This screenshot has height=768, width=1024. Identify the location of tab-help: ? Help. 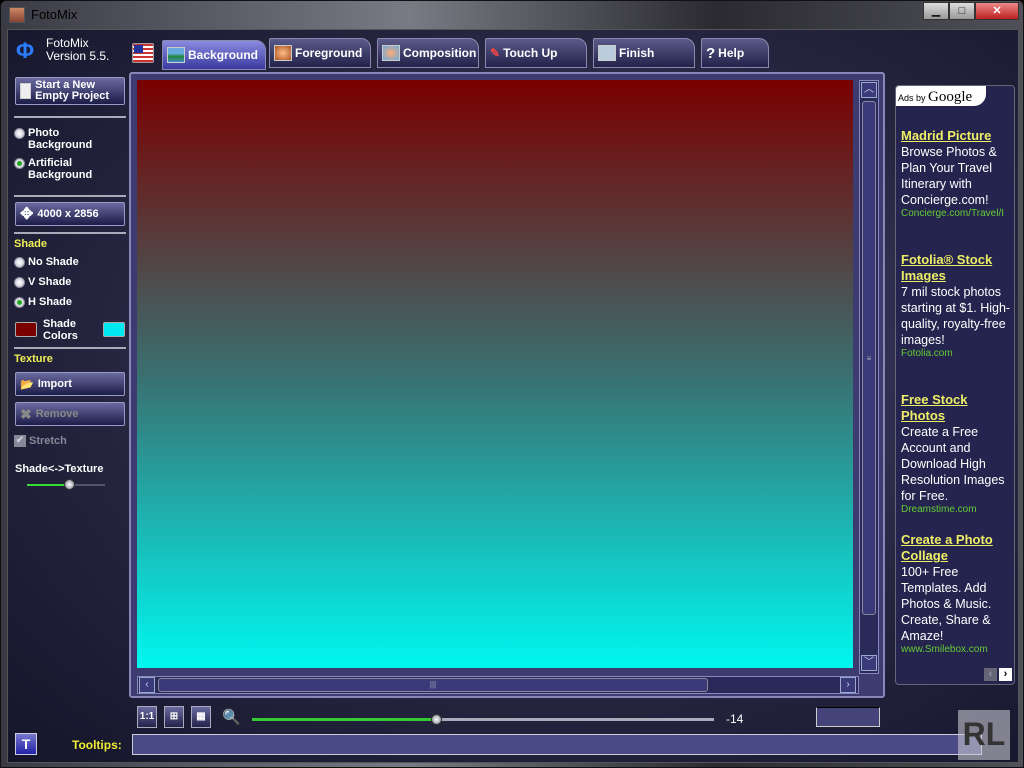
(735, 53).